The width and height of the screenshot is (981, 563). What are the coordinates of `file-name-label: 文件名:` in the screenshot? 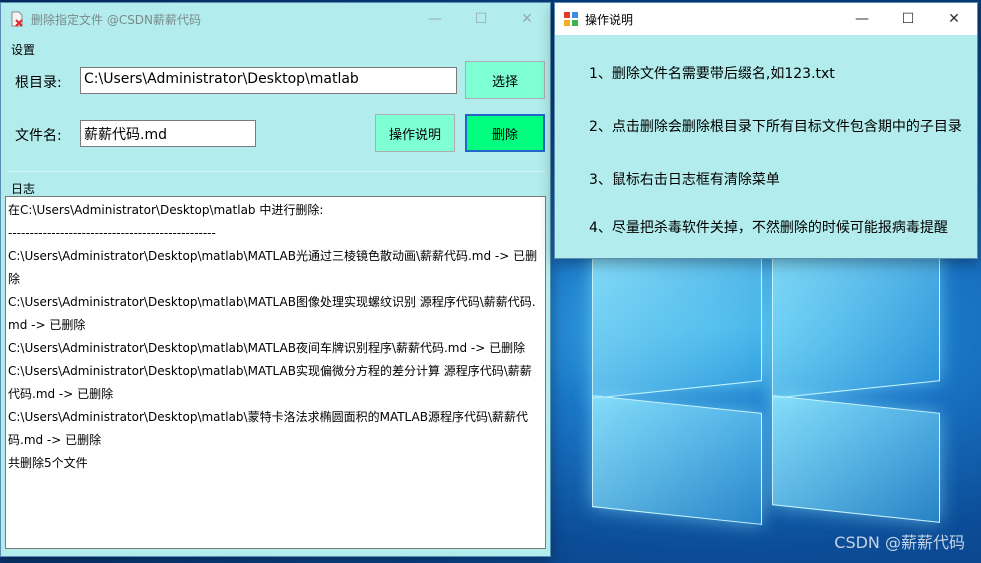 It's located at (38, 136).